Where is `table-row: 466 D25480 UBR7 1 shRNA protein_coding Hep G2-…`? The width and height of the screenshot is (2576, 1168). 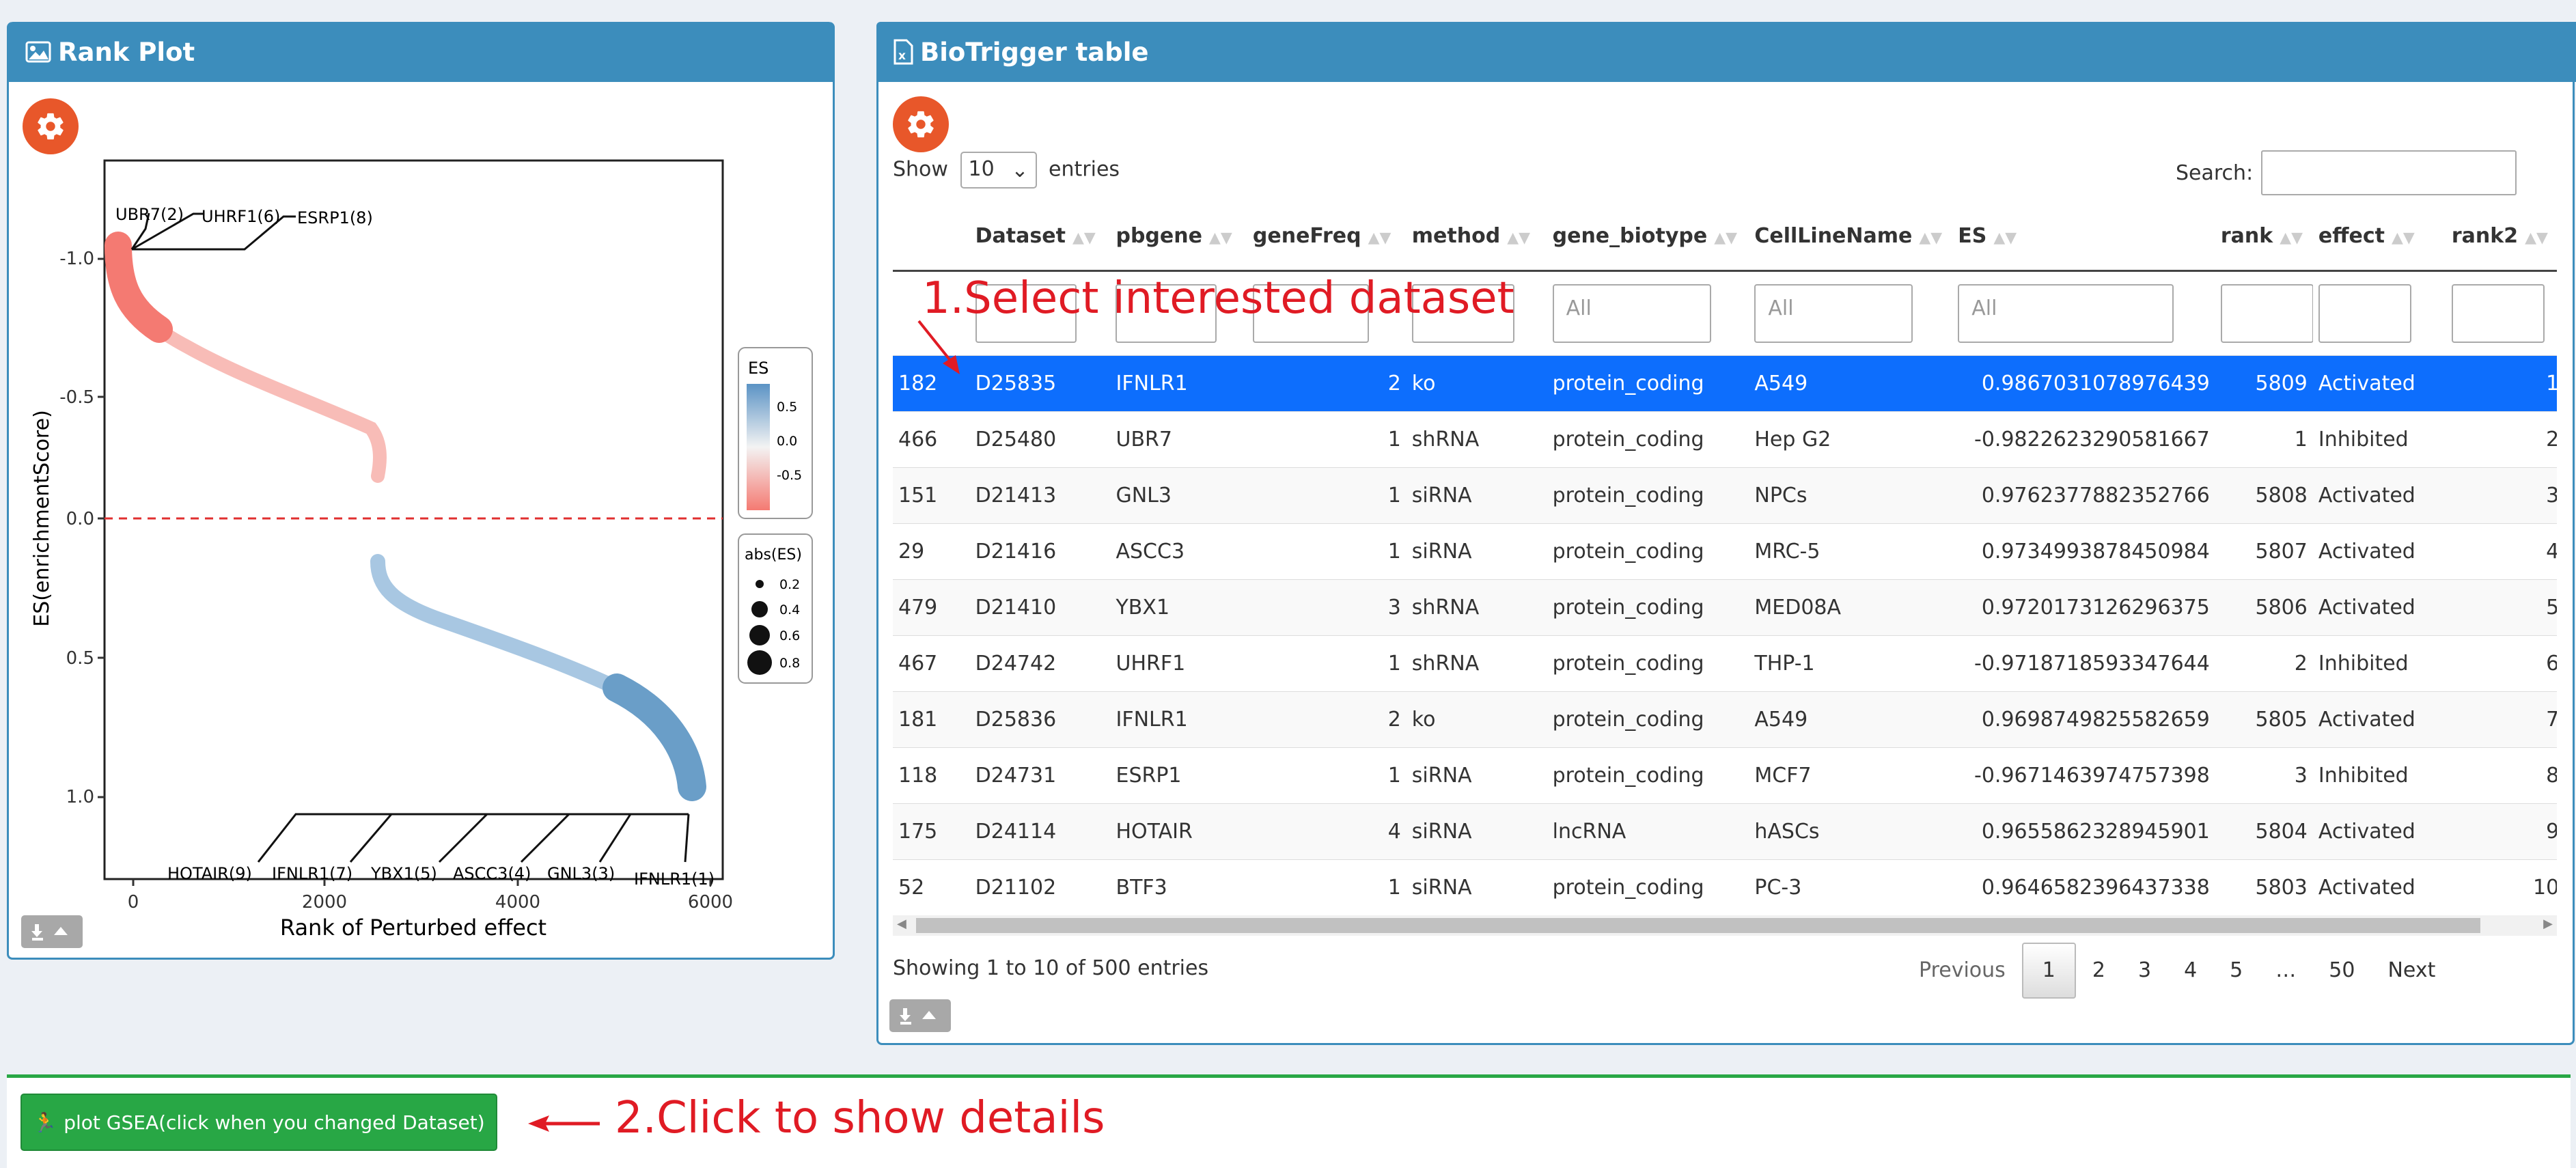 table-row: 466 D25480 UBR7 1 shRNA protein_coding Hep G2-… is located at coordinates (1725, 439).